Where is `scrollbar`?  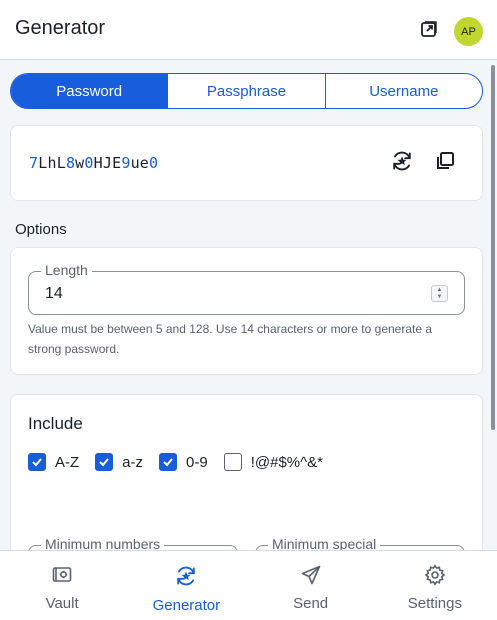
scrollbar is located at coordinates (493, 247).